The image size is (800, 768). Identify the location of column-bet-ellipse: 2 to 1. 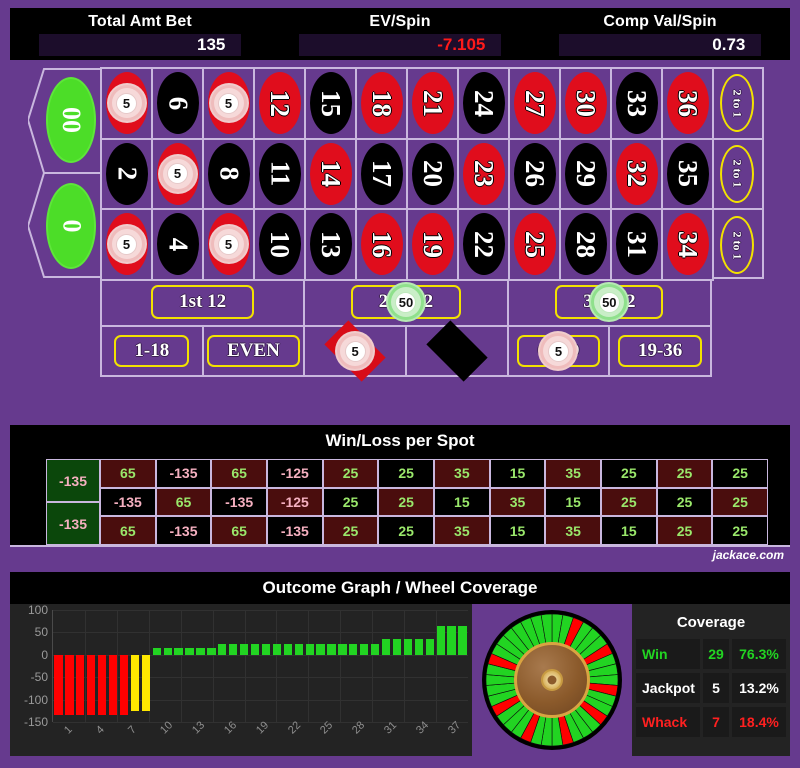
(737, 173).